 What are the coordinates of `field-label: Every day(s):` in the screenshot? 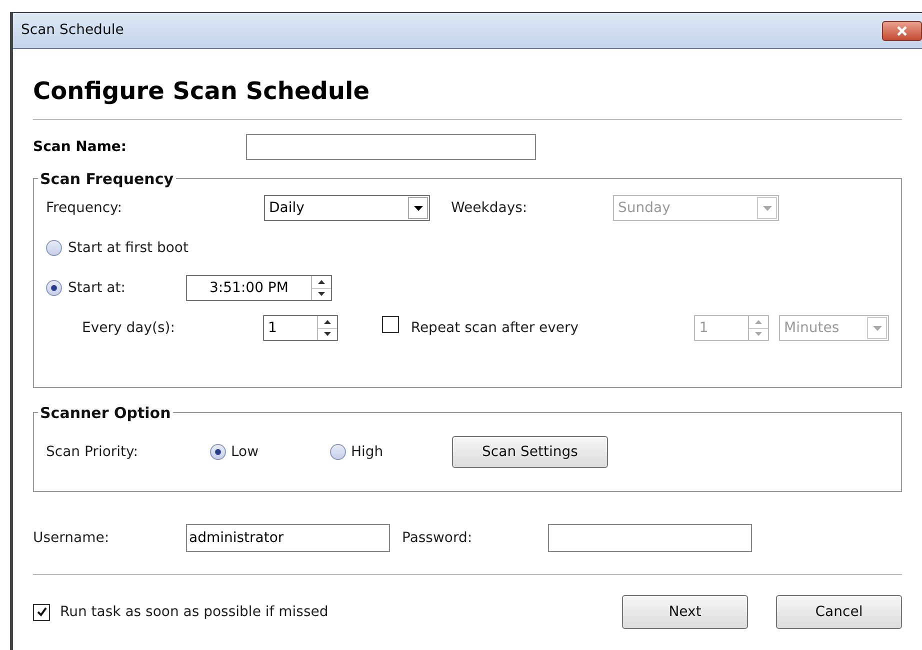 It's located at (129, 328).